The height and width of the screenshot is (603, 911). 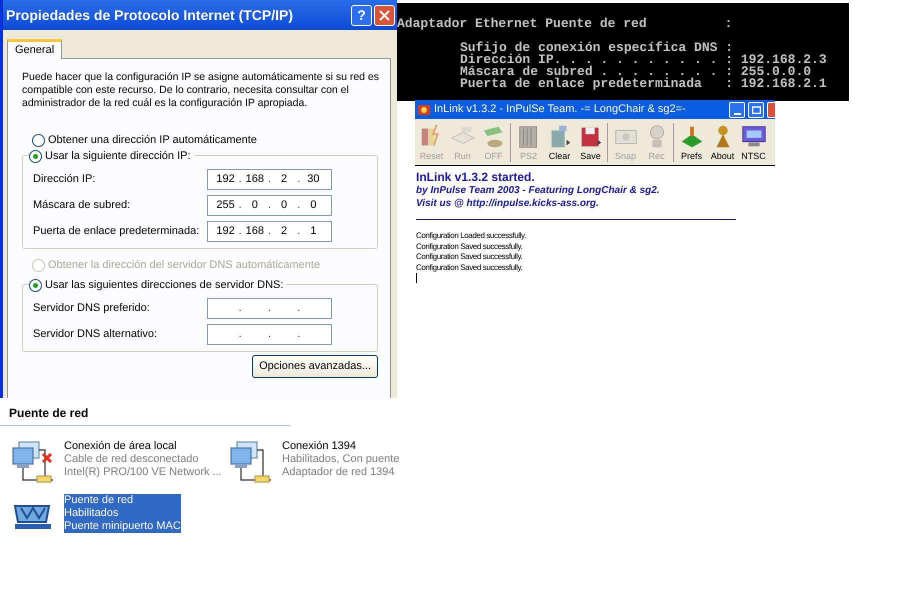 What do you see at coordinates (48, 413) in the screenshot?
I see `section-heading: Puente de red` at bounding box center [48, 413].